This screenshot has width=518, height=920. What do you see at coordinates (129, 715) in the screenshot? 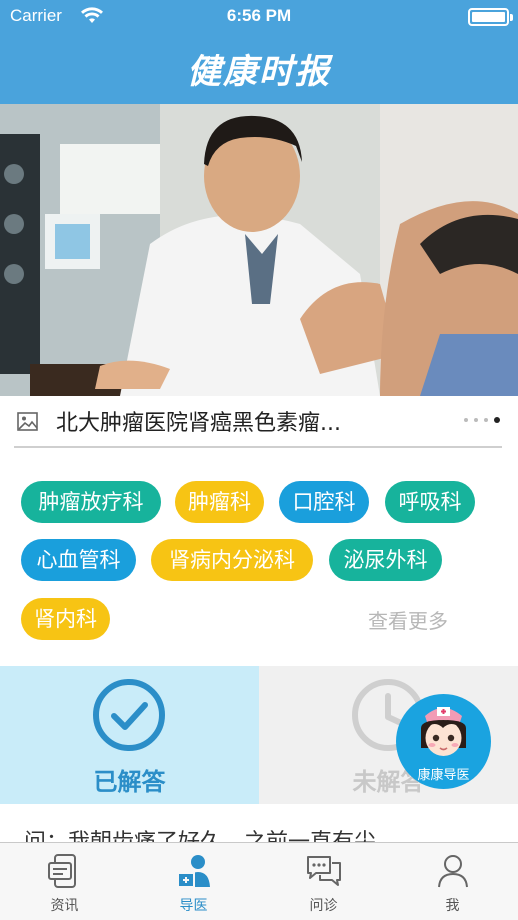
I see `checkmark-circle-icon` at bounding box center [129, 715].